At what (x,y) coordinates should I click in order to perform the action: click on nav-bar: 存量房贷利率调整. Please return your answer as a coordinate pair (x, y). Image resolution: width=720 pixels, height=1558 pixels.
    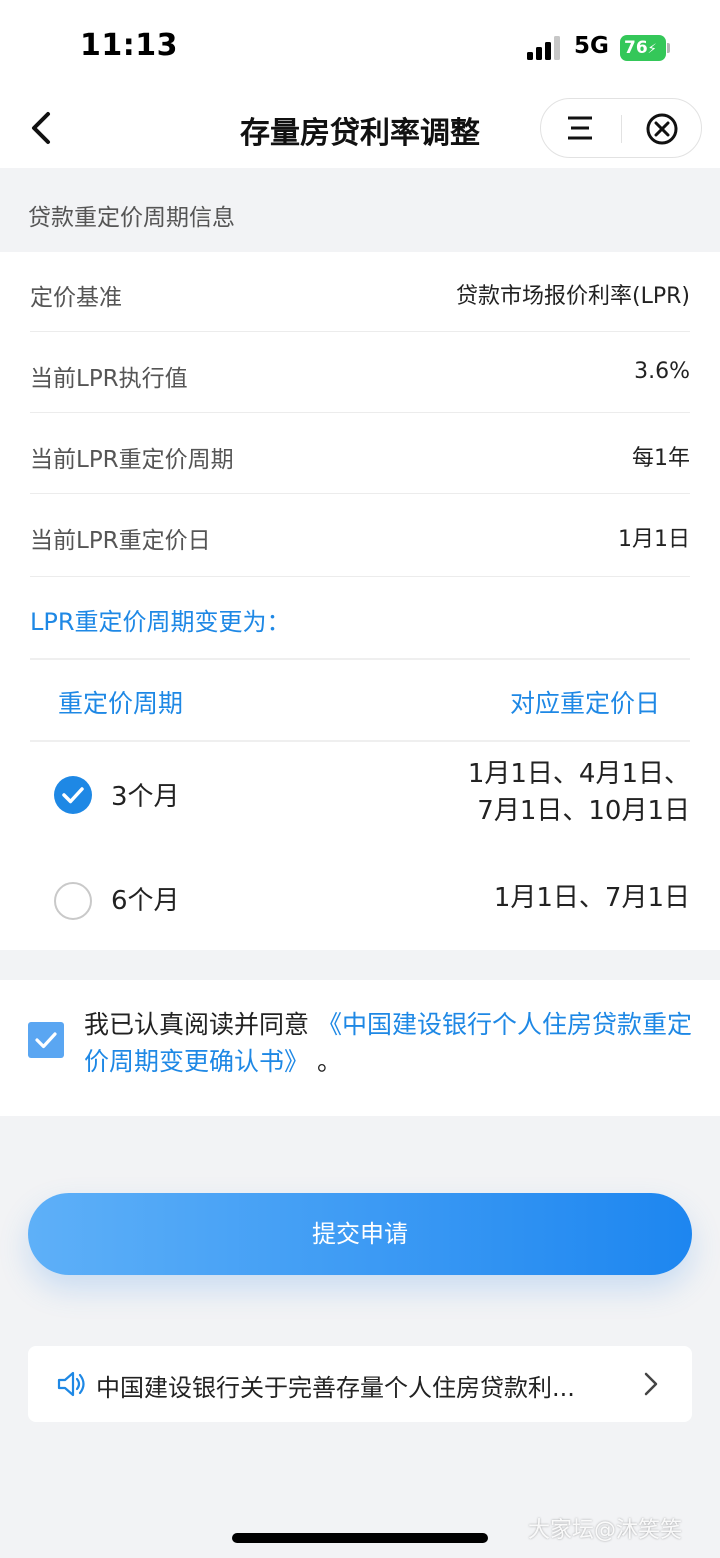
    Looking at the image, I should click on (360, 129).